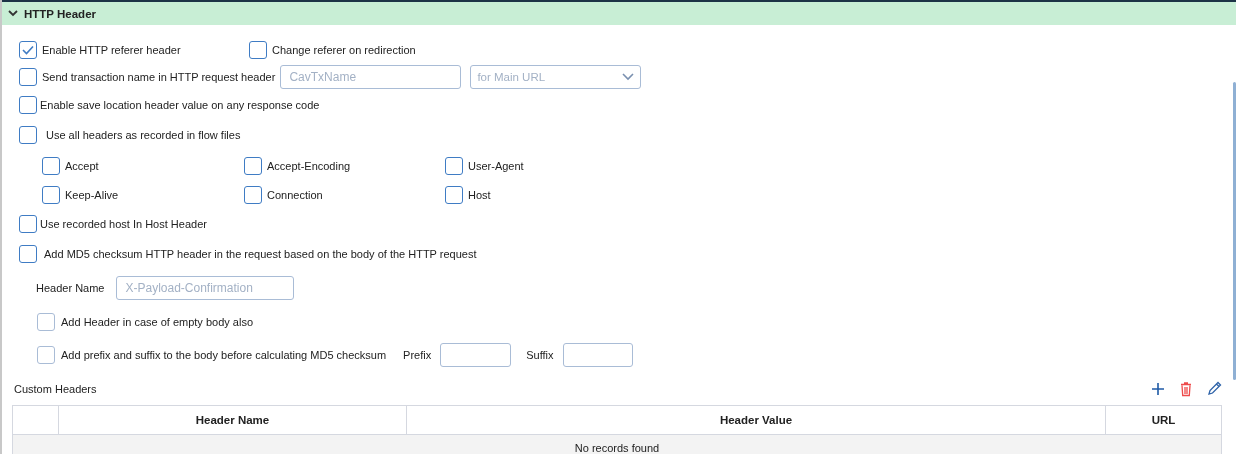 This screenshot has width=1236, height=454. I want to click on checkbox-label: Accept, so click(82, 165).